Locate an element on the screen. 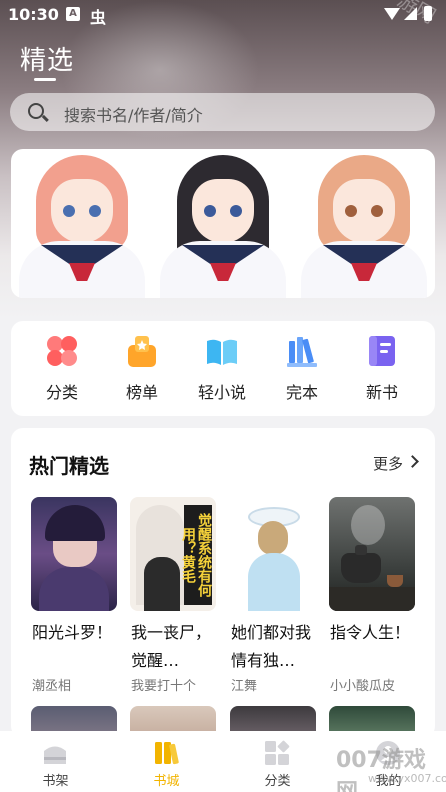 This screenshot has width=446, height=792. quick-item-category: 分类 is located at coordinates (62, 368).